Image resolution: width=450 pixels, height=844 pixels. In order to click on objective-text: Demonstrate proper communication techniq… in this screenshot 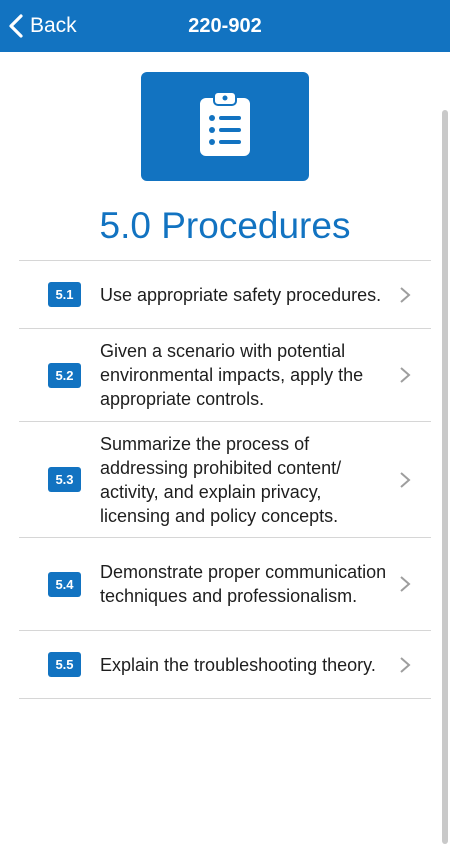, I will do `click(243, 584)`.